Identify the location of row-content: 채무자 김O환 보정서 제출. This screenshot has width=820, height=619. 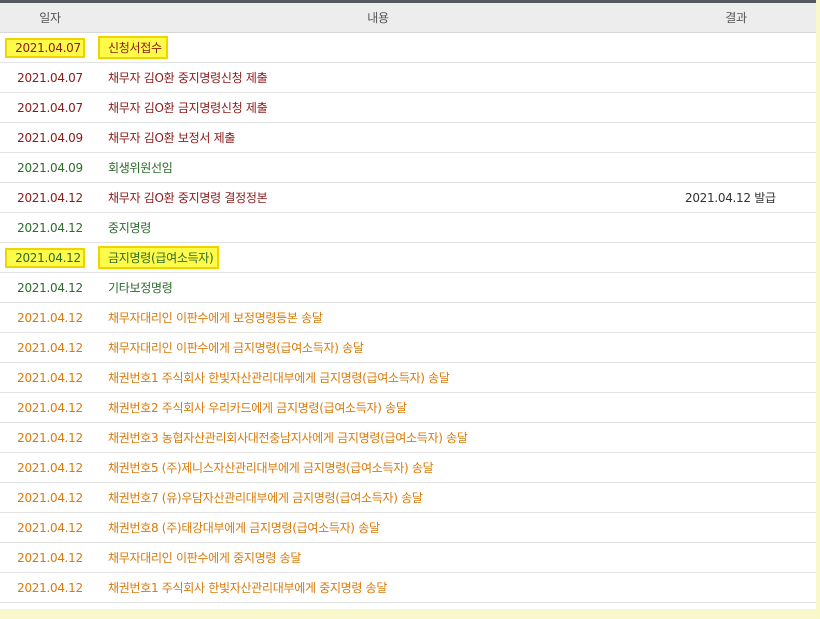
(172, 138).